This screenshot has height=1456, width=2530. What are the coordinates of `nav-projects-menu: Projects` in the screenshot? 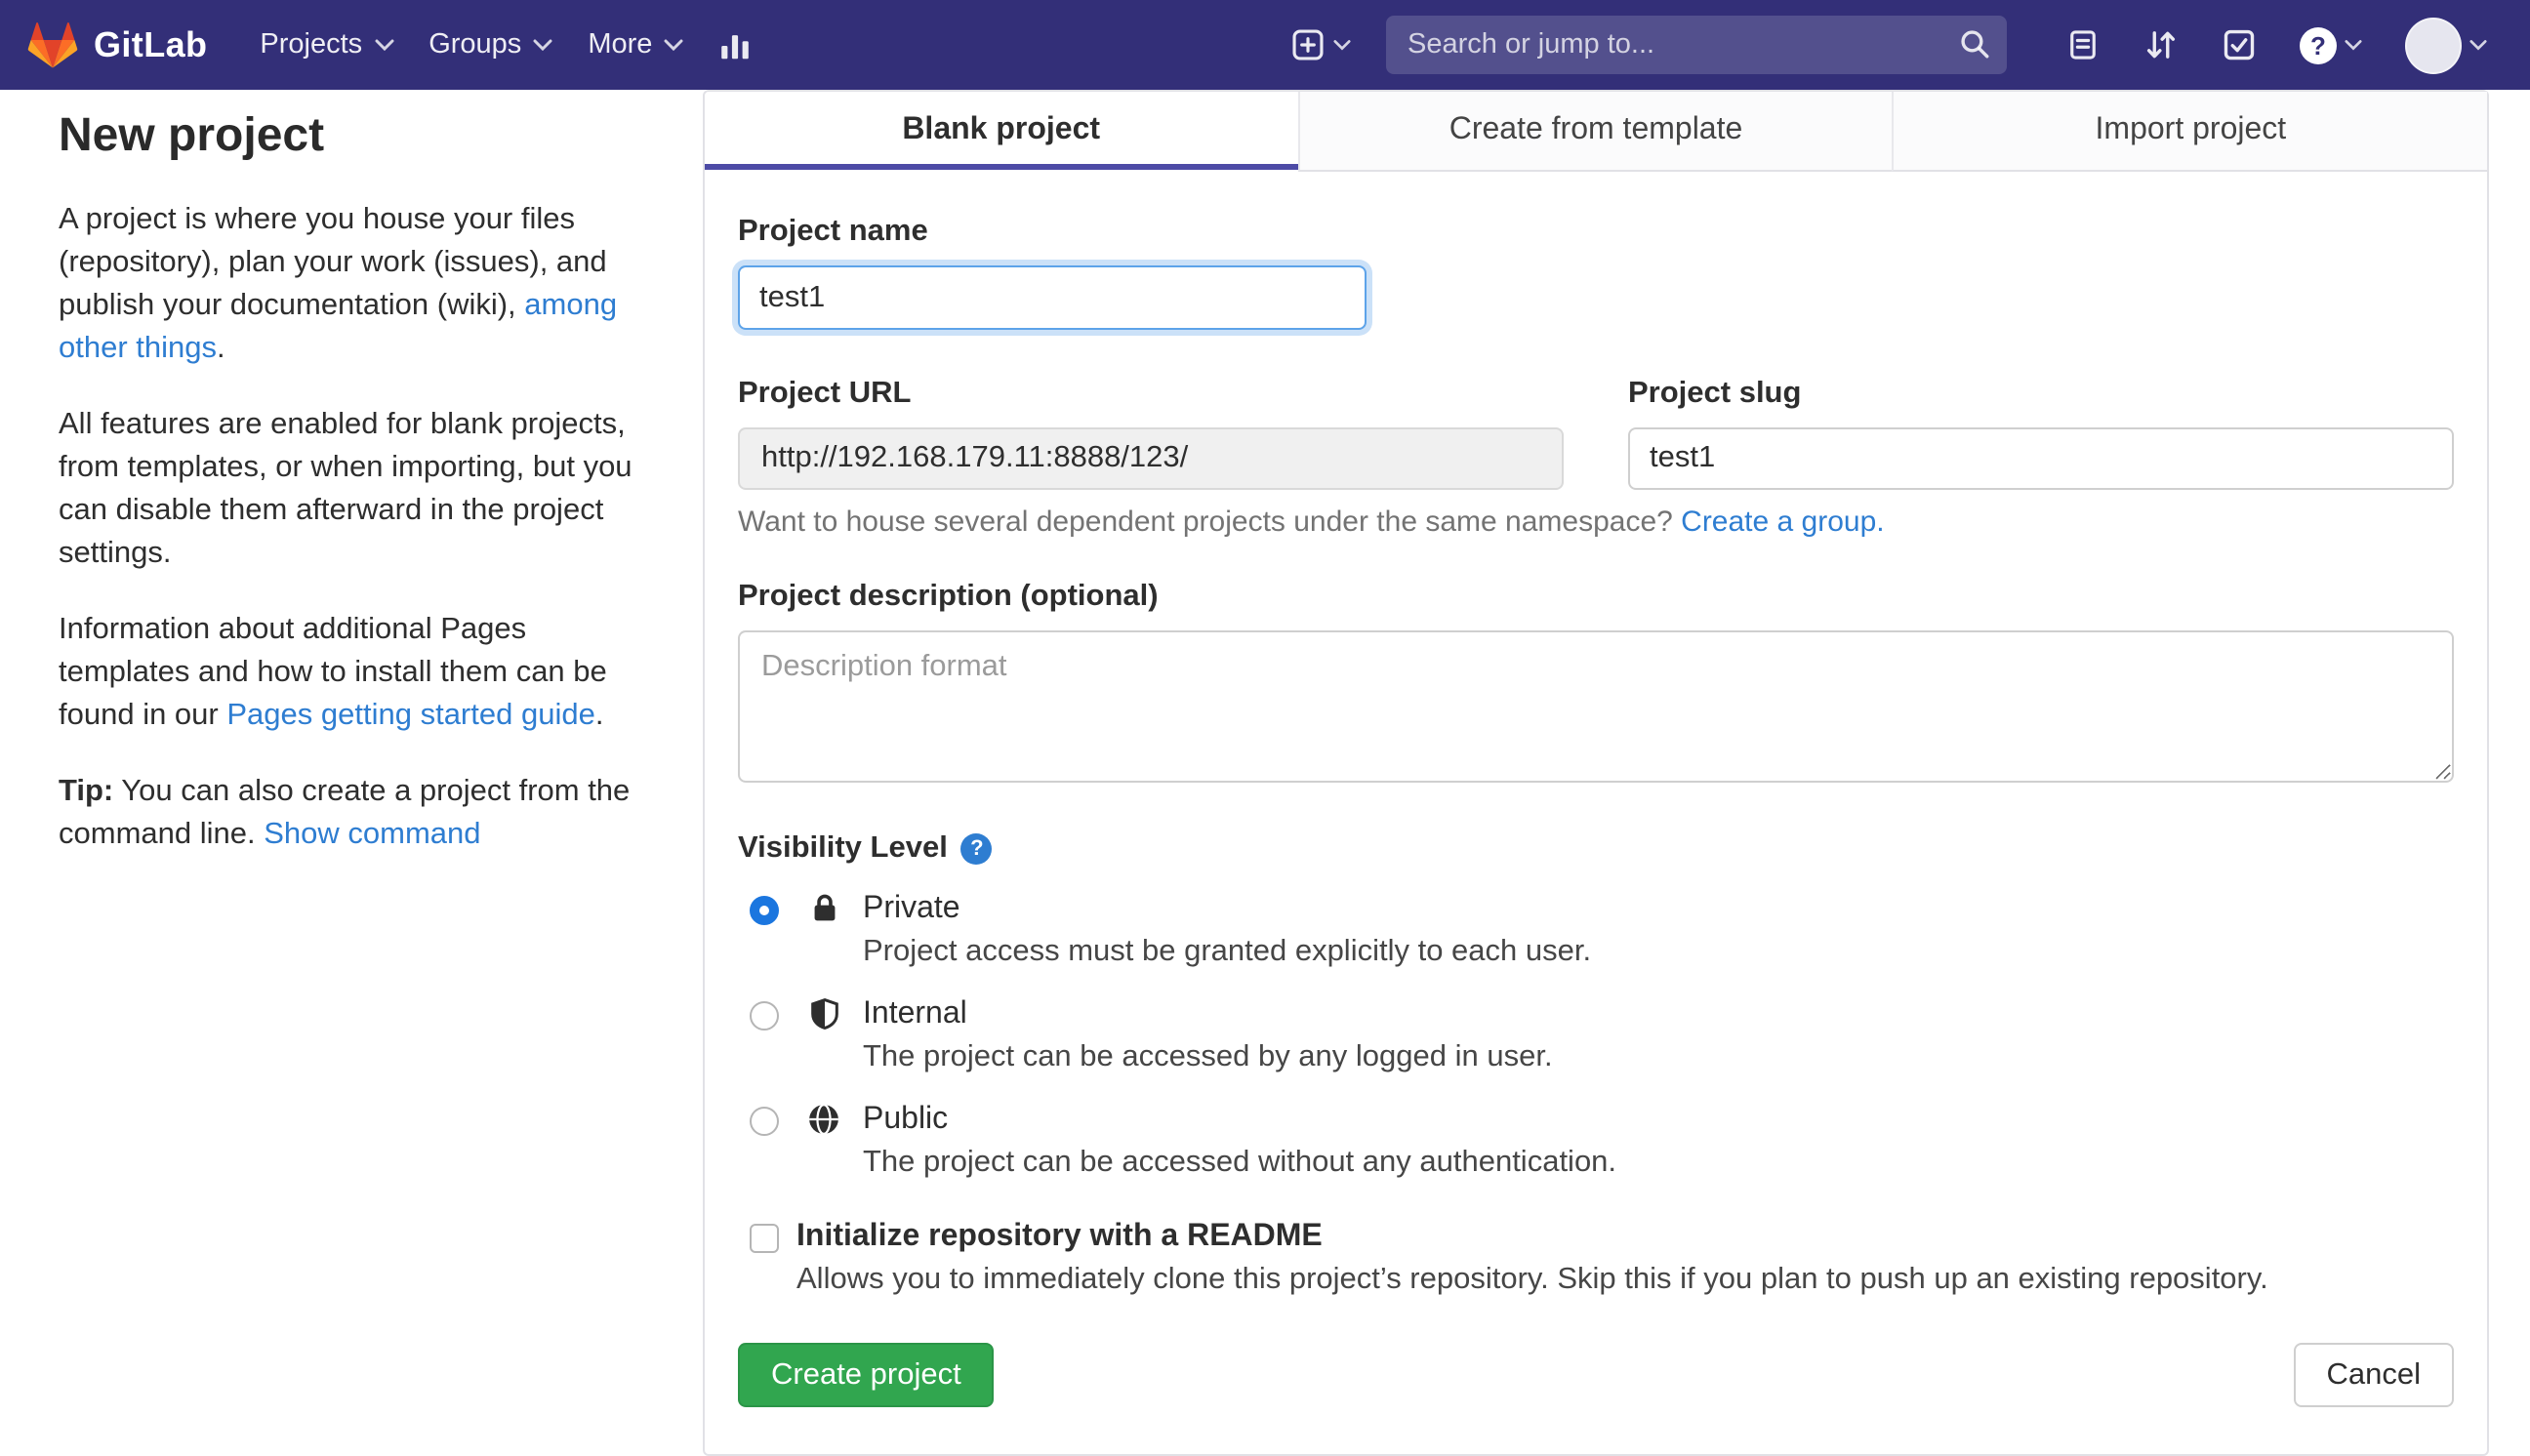 It's located at (326, 45).